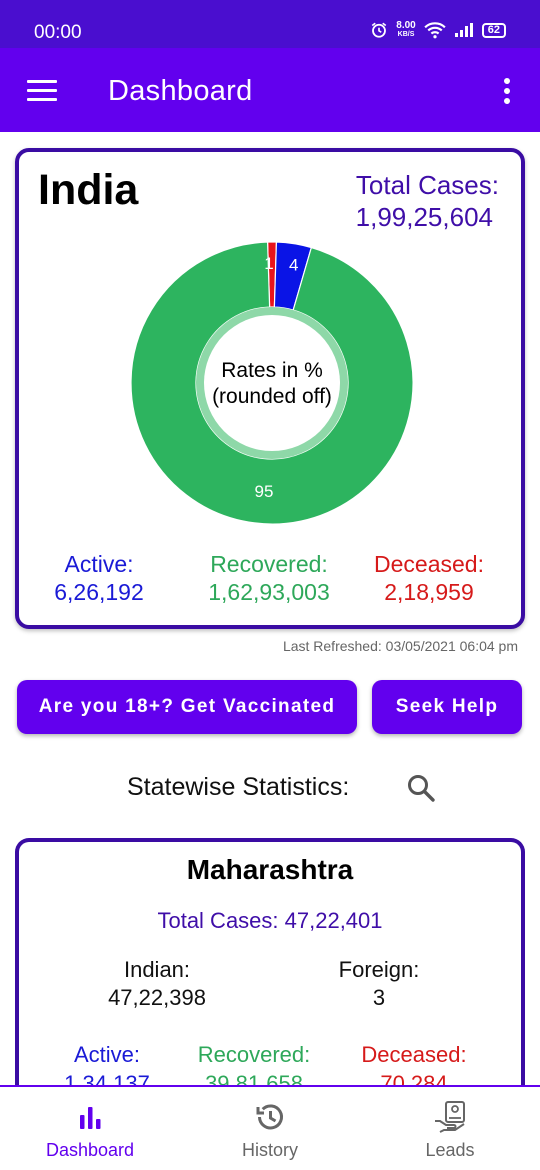  I want to click on nav-leads: Leads, so click(450, 1128).